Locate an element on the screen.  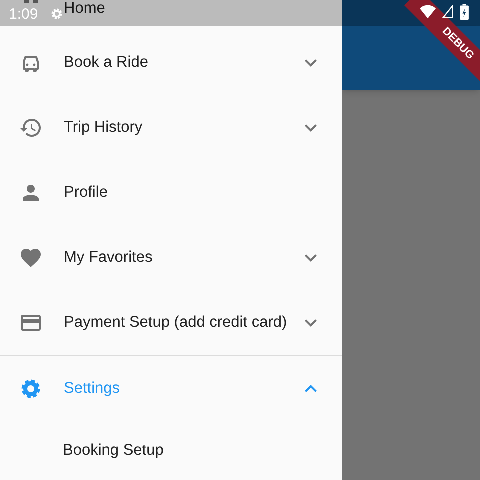
status-time: 1:09 is located at coordinates (23, 14).